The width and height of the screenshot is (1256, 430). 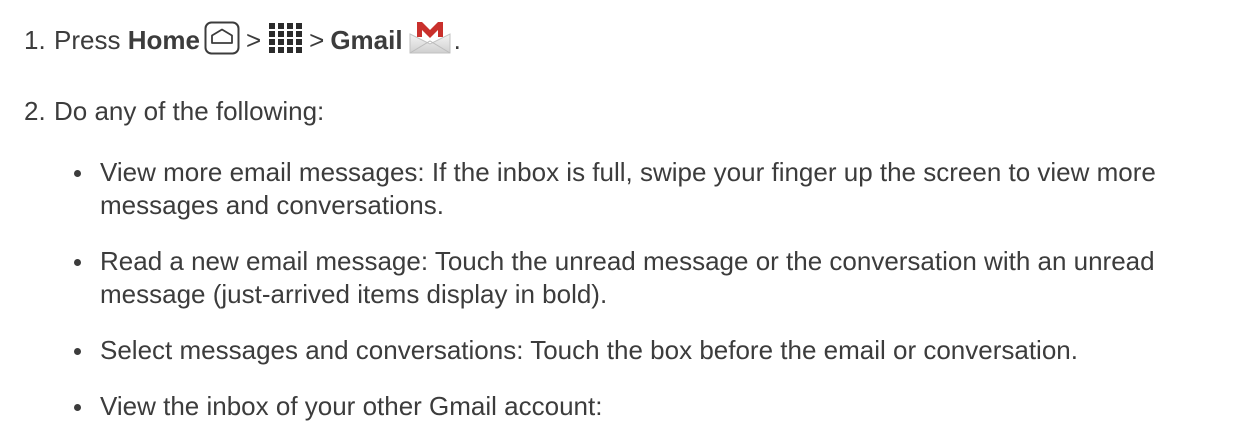 What do you see at coordinates (242, 38) in the screenshot?
I see `step-1: 1. Press Home > > Gmail .` at bounding box center [242, 38].